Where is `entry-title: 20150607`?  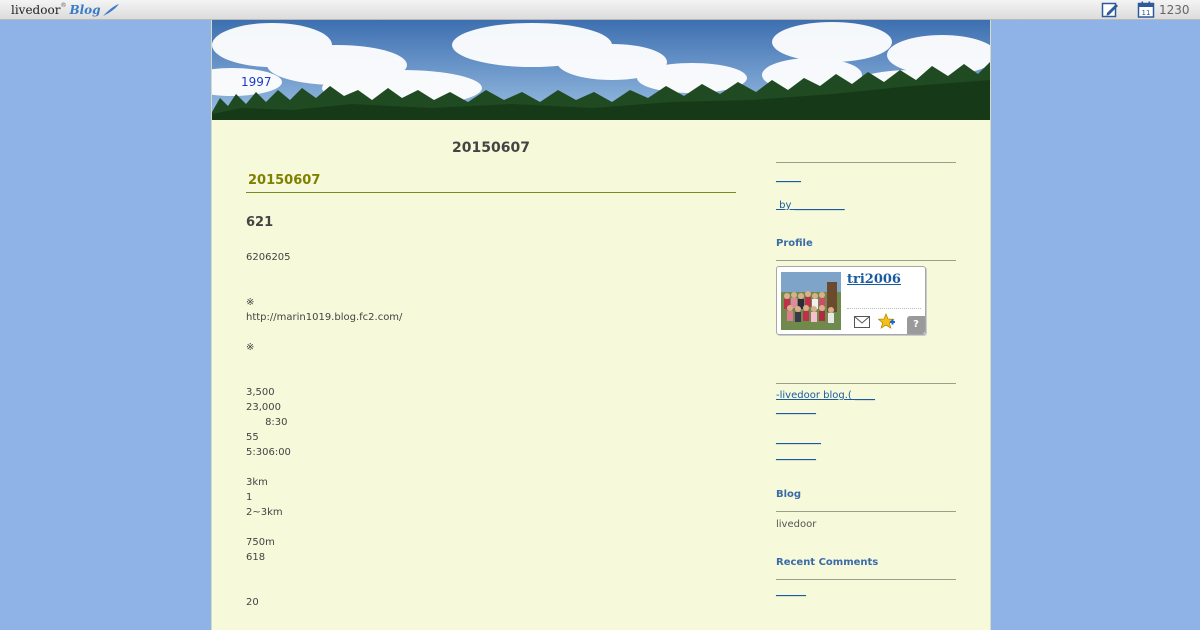 entry-title: 20150607 is located at coordinates (284, 180).